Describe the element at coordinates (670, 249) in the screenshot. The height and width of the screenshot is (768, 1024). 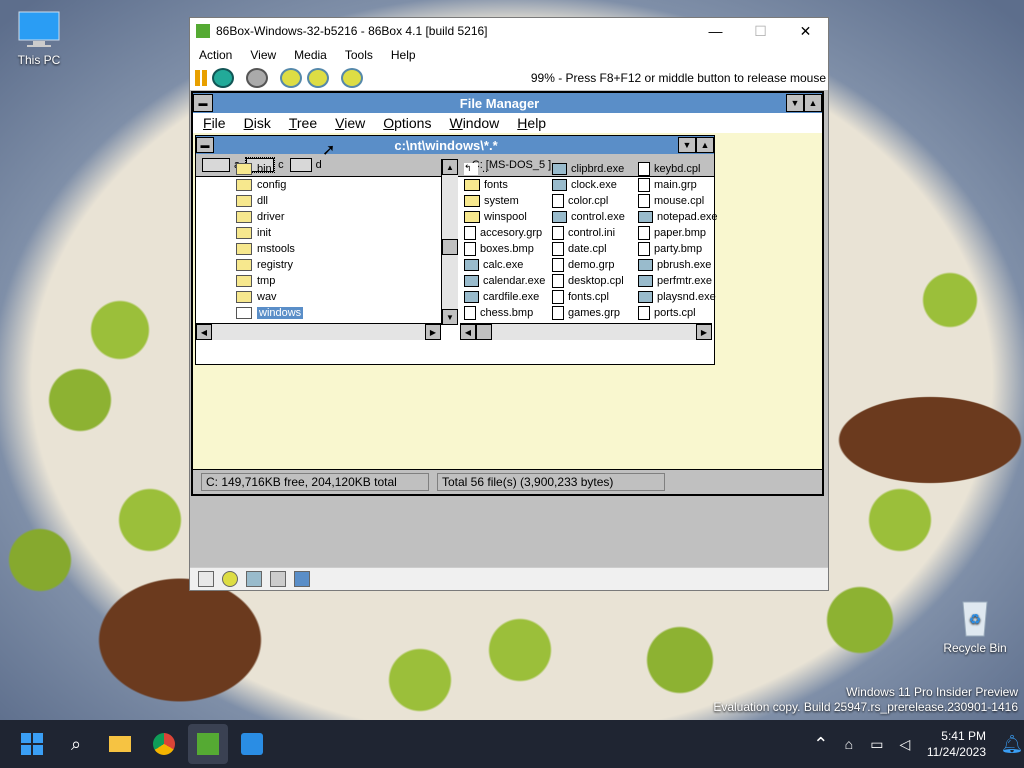
I see `file-item: party.bmp` at that location.